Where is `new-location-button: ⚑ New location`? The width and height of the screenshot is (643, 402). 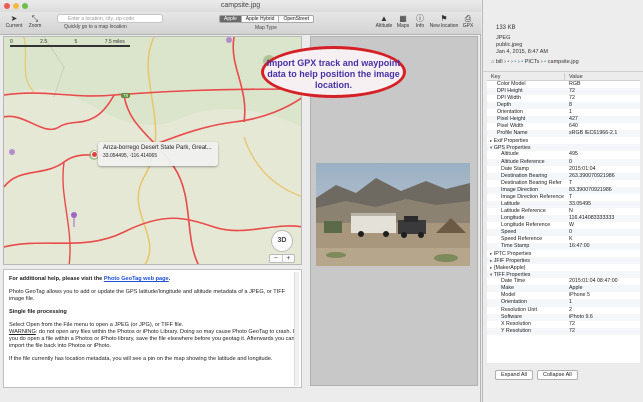 new-location-button: ⚑ New location is located at coordinates (444, 21).